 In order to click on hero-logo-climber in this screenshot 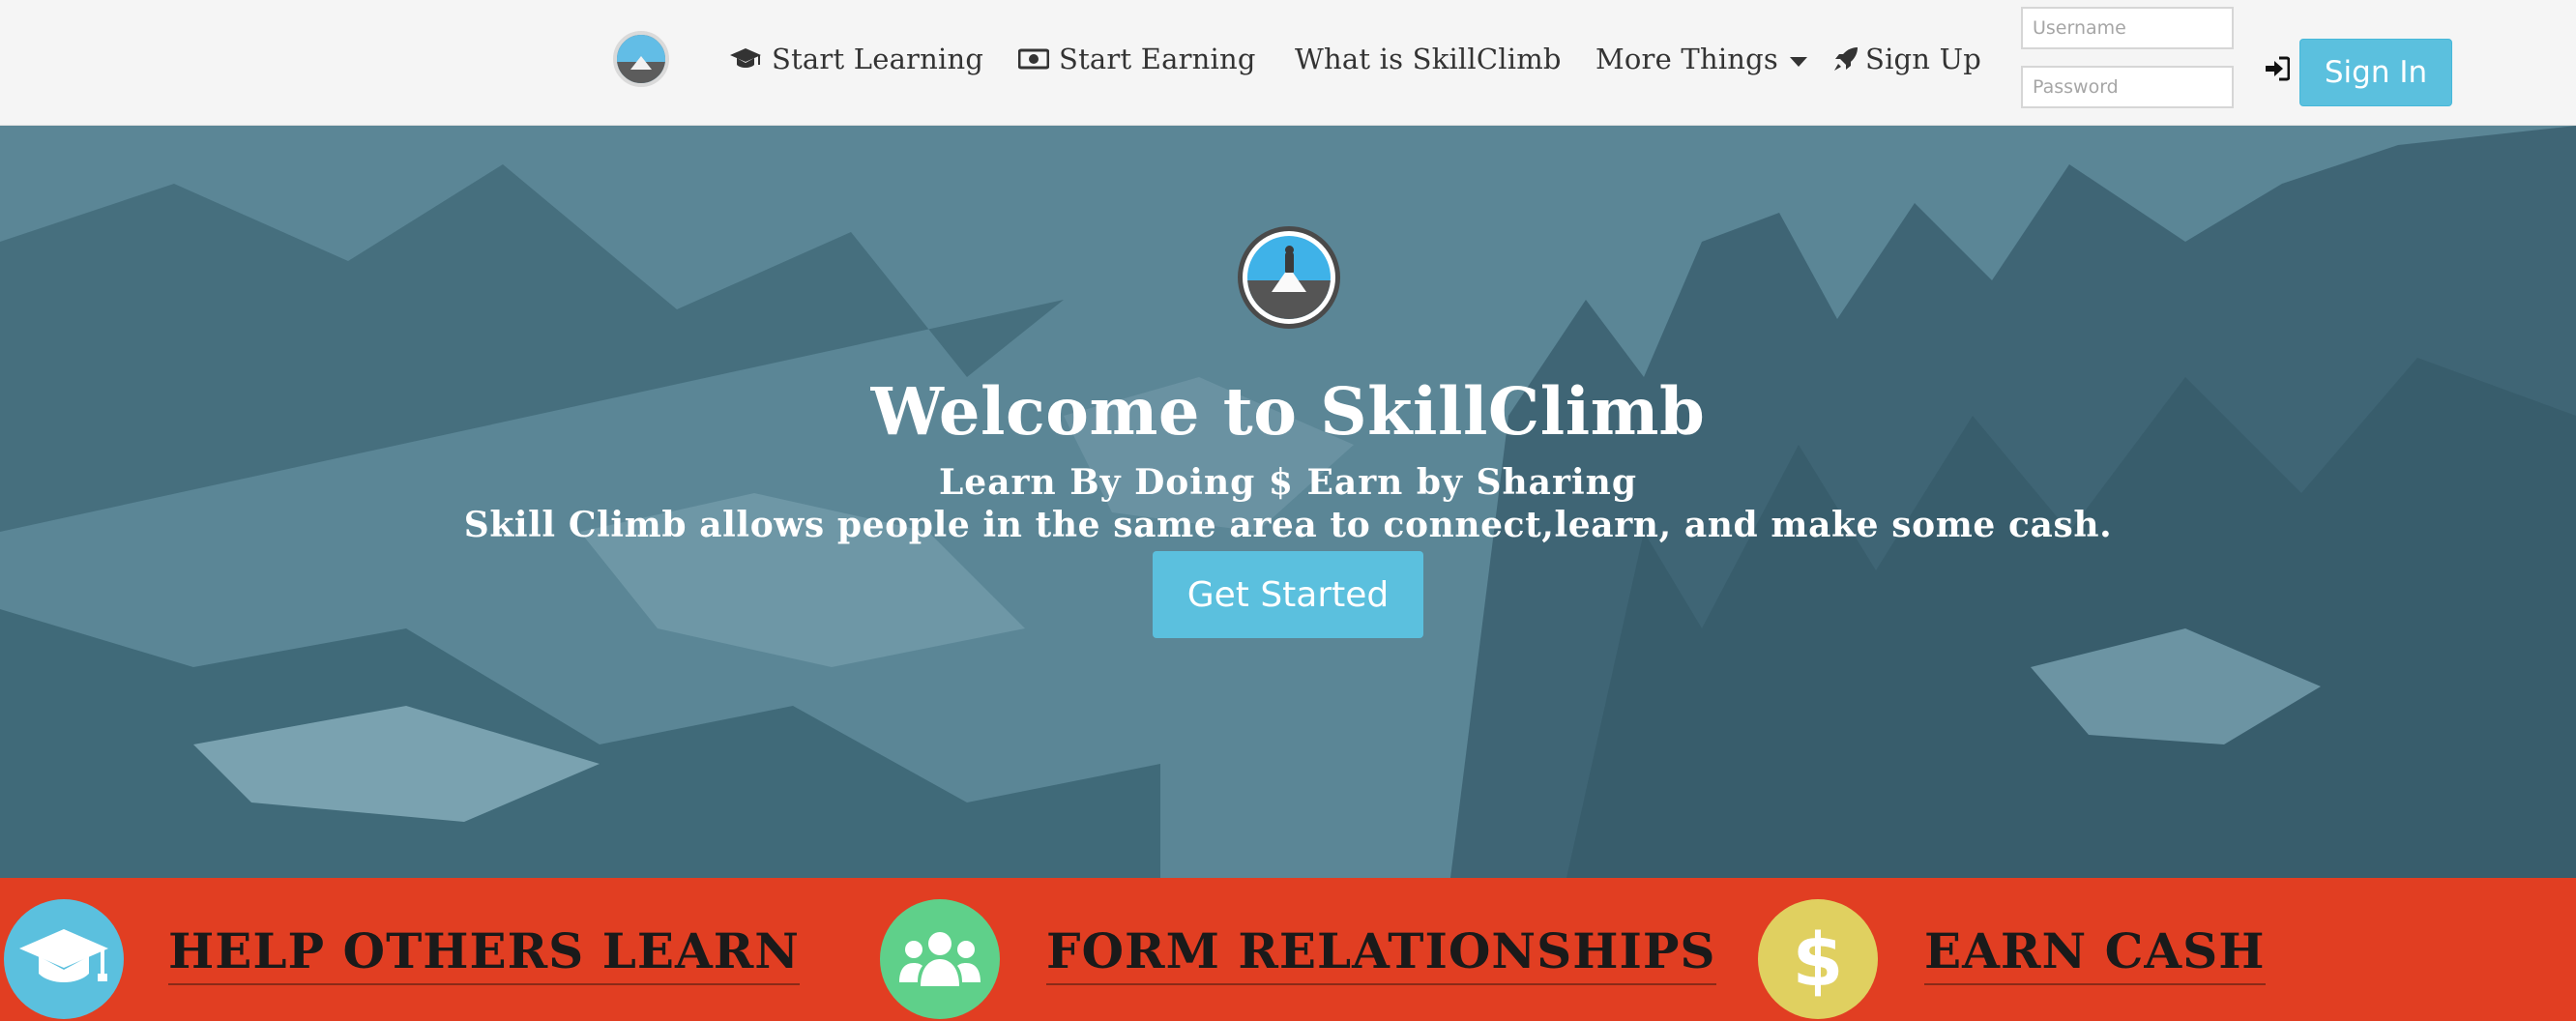, I will do `click(1289, 262)`.